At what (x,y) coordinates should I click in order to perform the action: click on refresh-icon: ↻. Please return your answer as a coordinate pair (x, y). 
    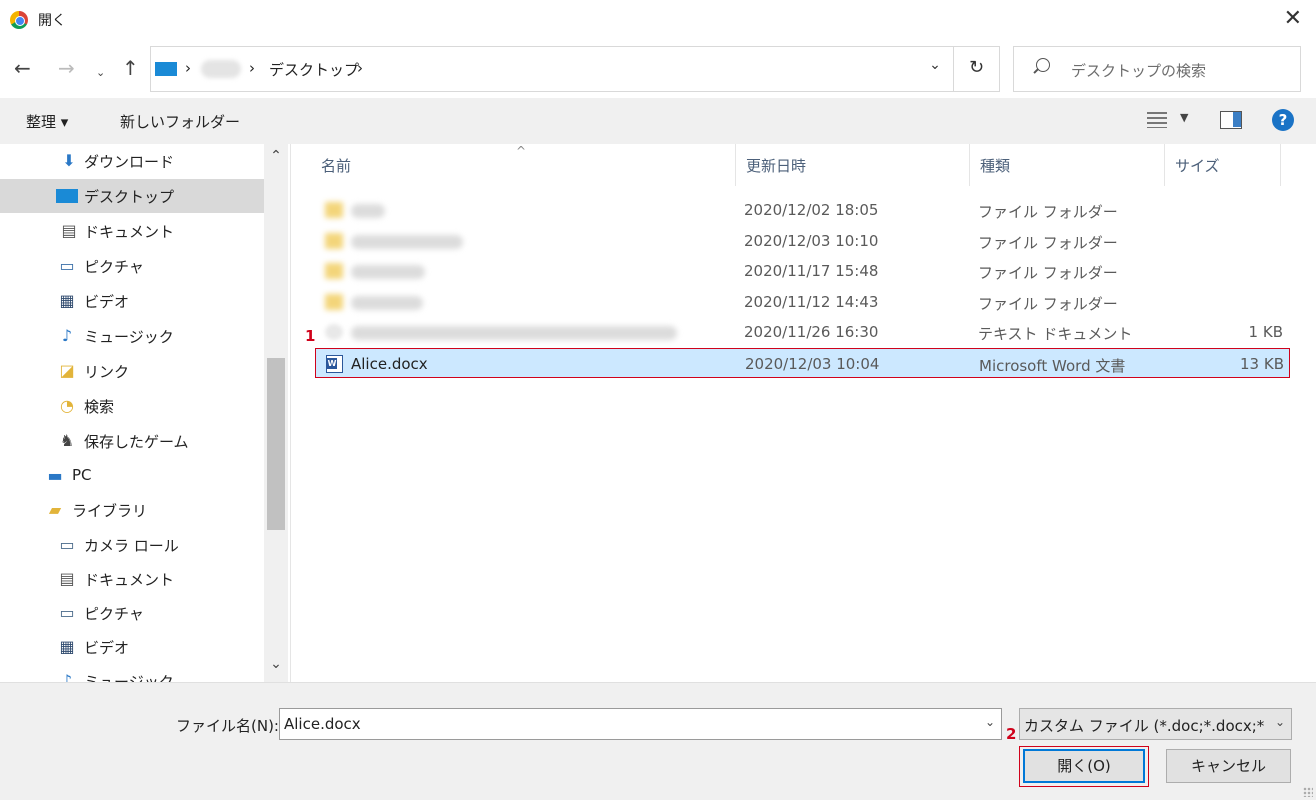
    Looking at the image, I should click on (976, 67).